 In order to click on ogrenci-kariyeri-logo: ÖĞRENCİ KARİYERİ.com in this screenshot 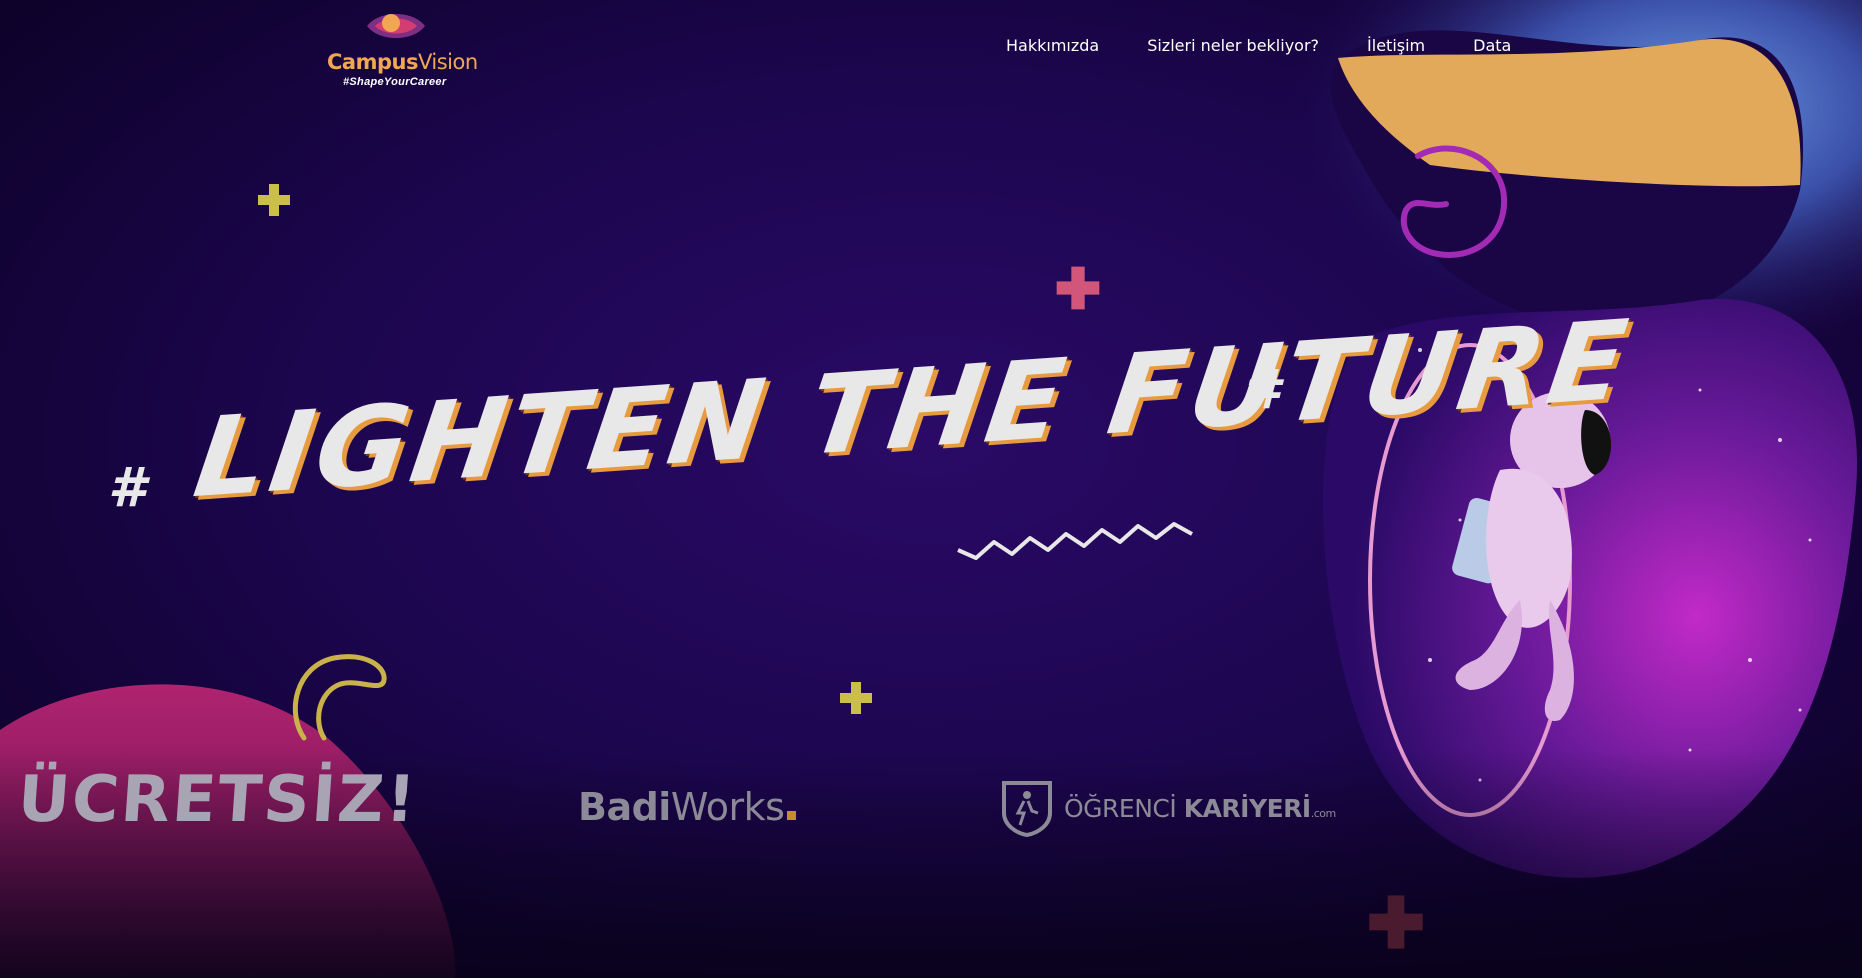, I will do `click(1168, 808)`.